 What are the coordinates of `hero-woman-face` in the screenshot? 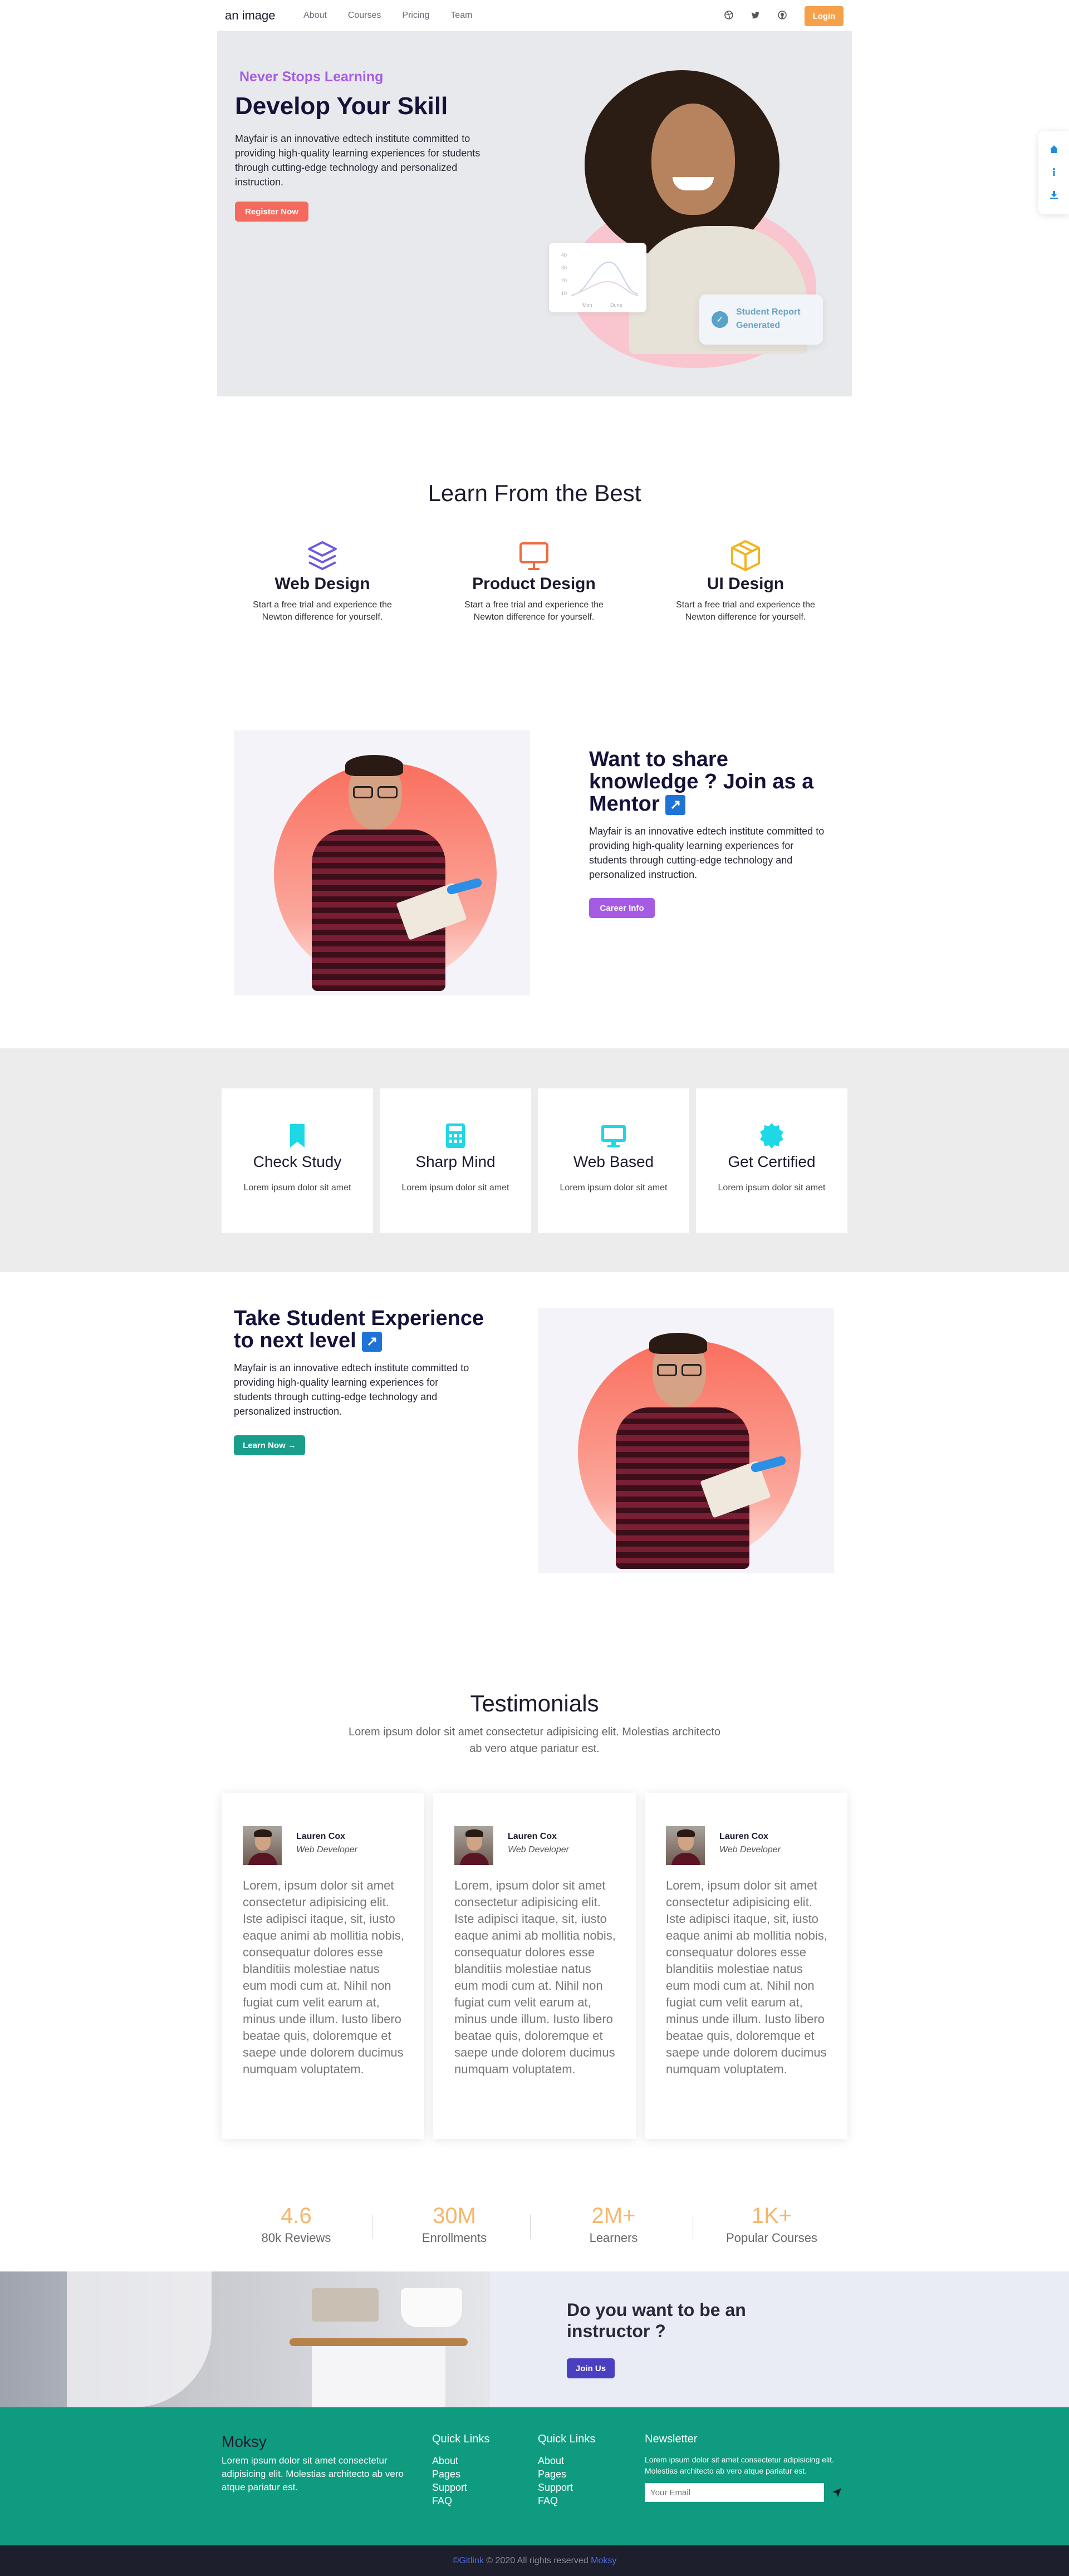 It's located at (693, 159).